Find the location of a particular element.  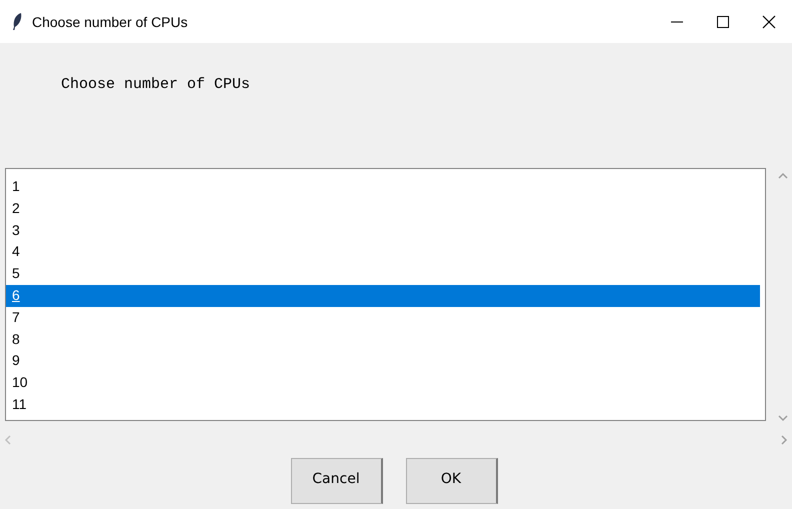

scroll-up-icon is located at coordinates (783, 176).